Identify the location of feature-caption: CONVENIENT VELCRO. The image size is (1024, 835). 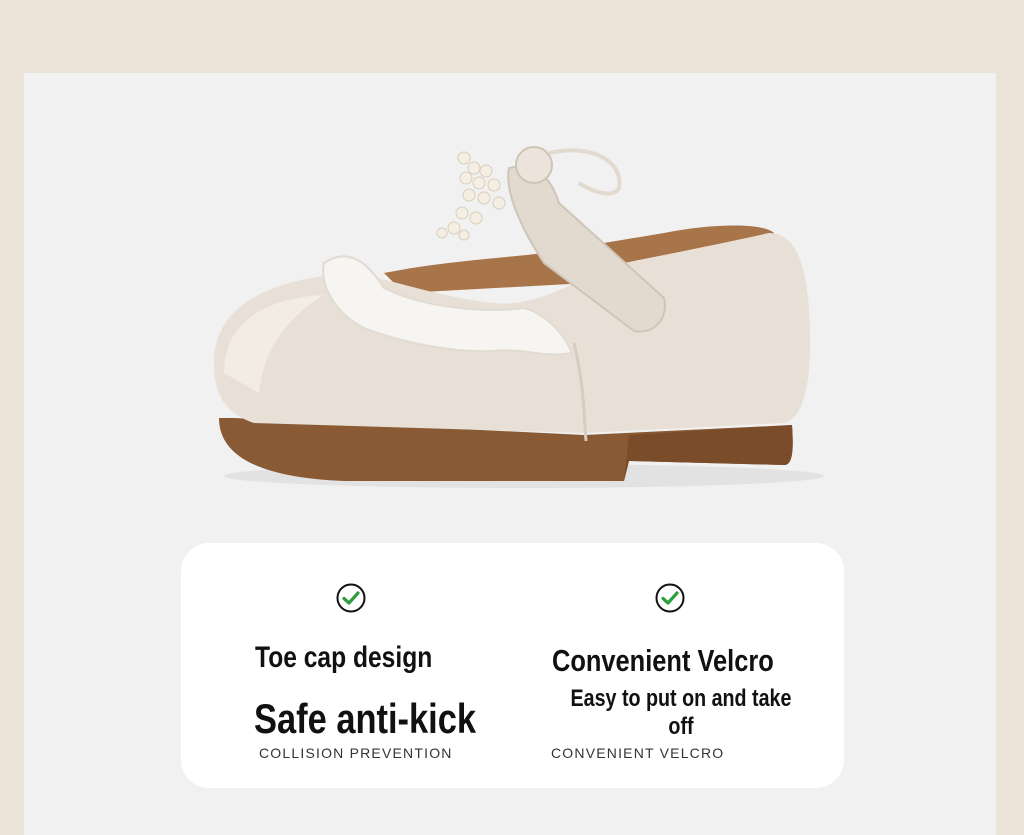
(638, 753).